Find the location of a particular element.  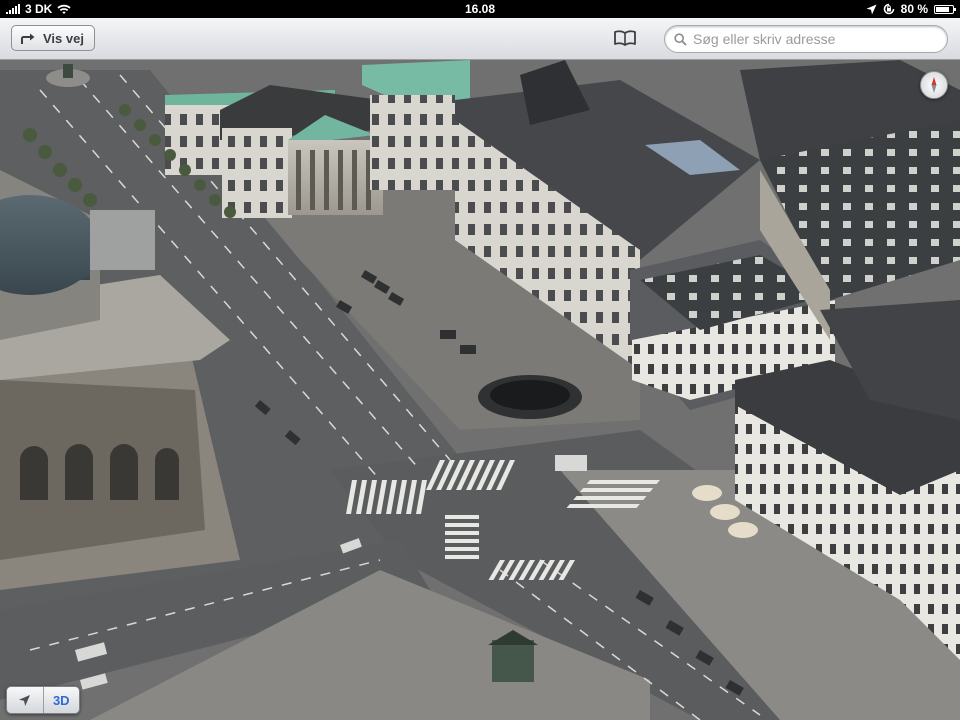

status-bar: 3 DK 16.08 80 % is located at coordinates (480, 9).